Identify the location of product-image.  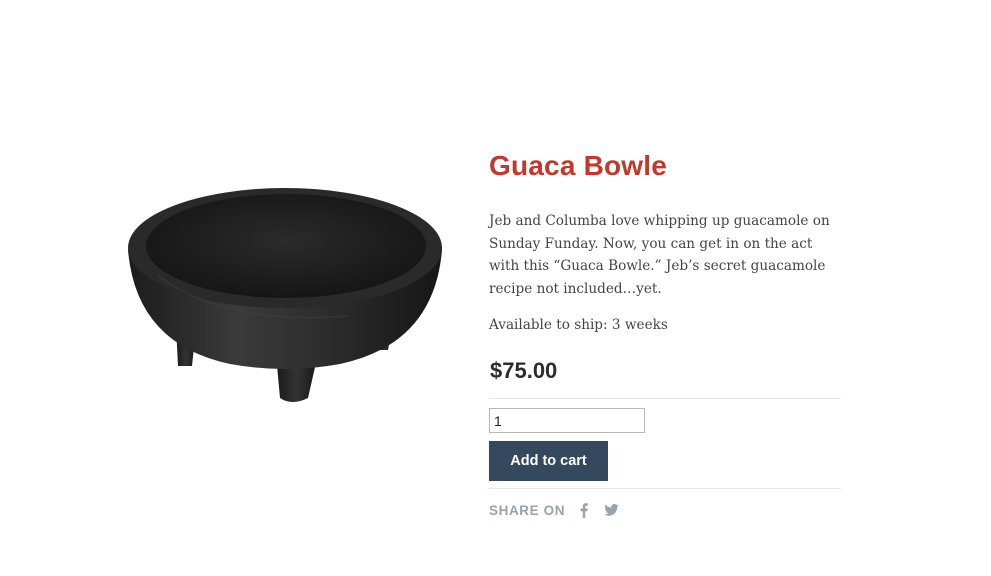
(284, 294).